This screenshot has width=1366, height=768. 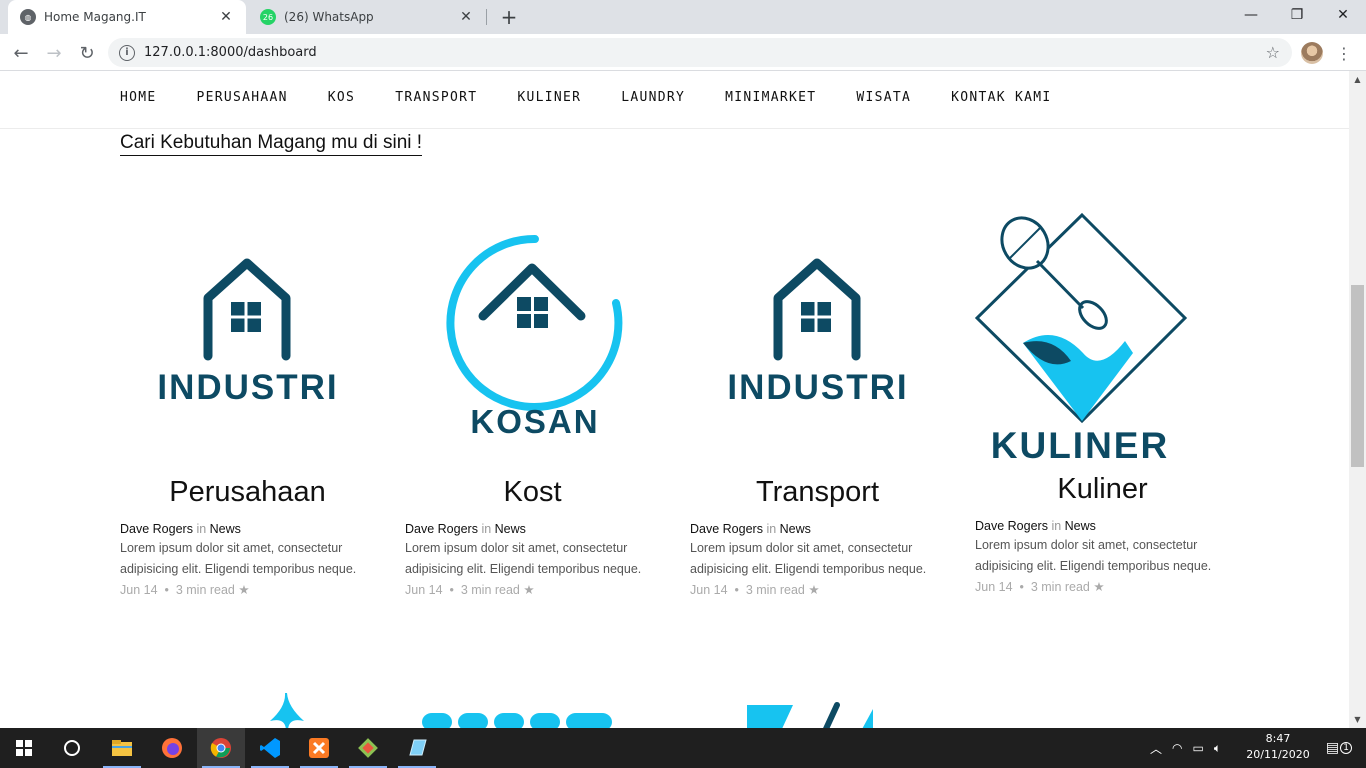 I want to click on page-scrollbar: ▲ ▼, so click(x=1357, y=399).